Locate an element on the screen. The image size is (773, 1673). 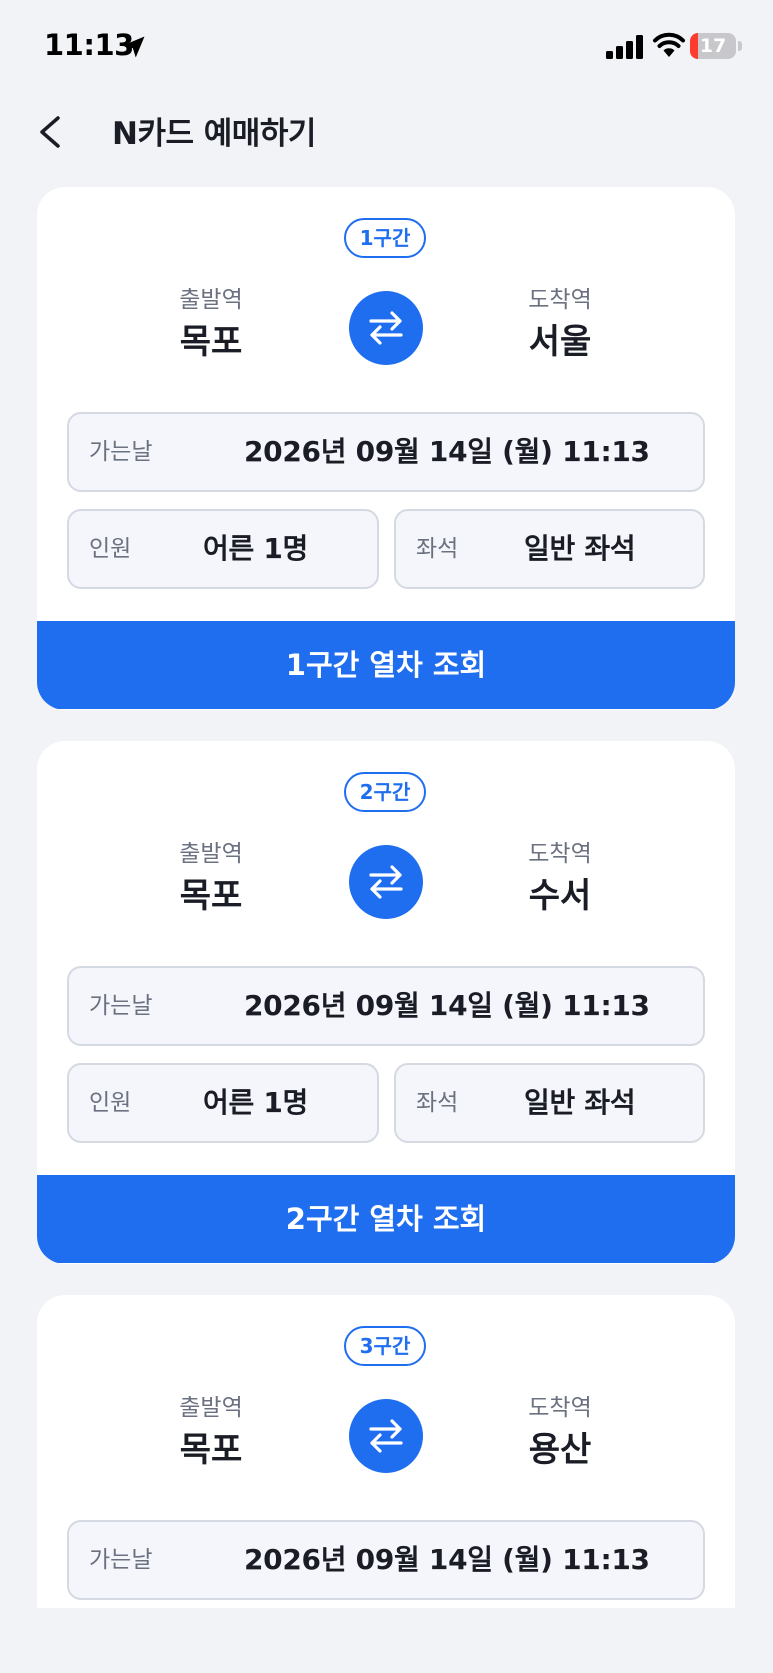
bottom-safe-area is located at coordinates (386, 1640).